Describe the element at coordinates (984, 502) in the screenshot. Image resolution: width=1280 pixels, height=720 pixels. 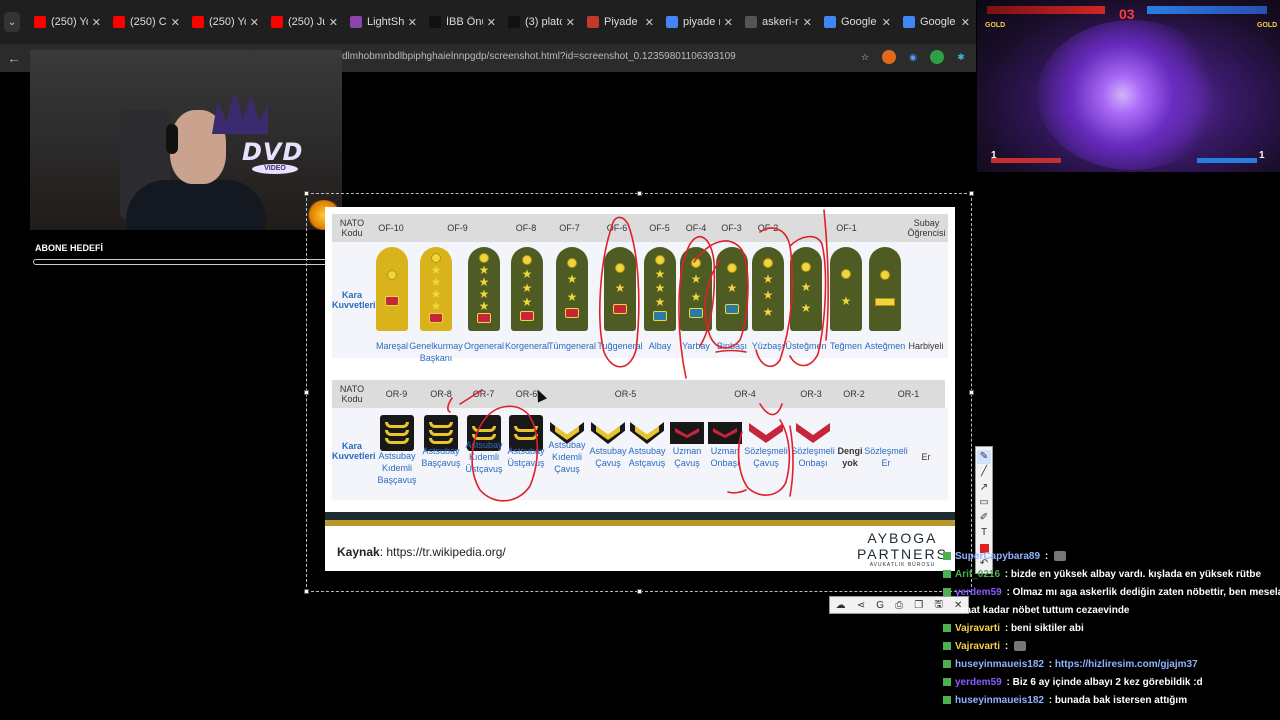
I see `rectangle-icon: ▭` at that location.